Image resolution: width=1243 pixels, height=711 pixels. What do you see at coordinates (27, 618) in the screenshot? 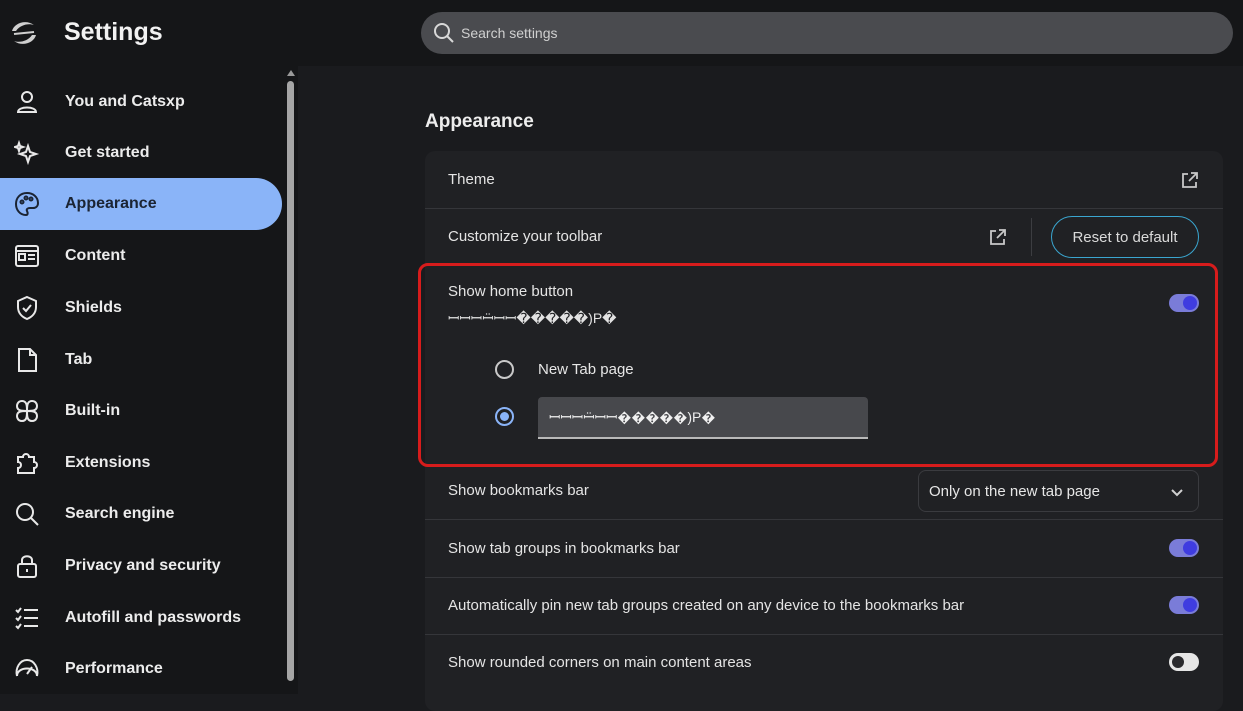
I see `list-check-icon` at bounding box center [27, 618].